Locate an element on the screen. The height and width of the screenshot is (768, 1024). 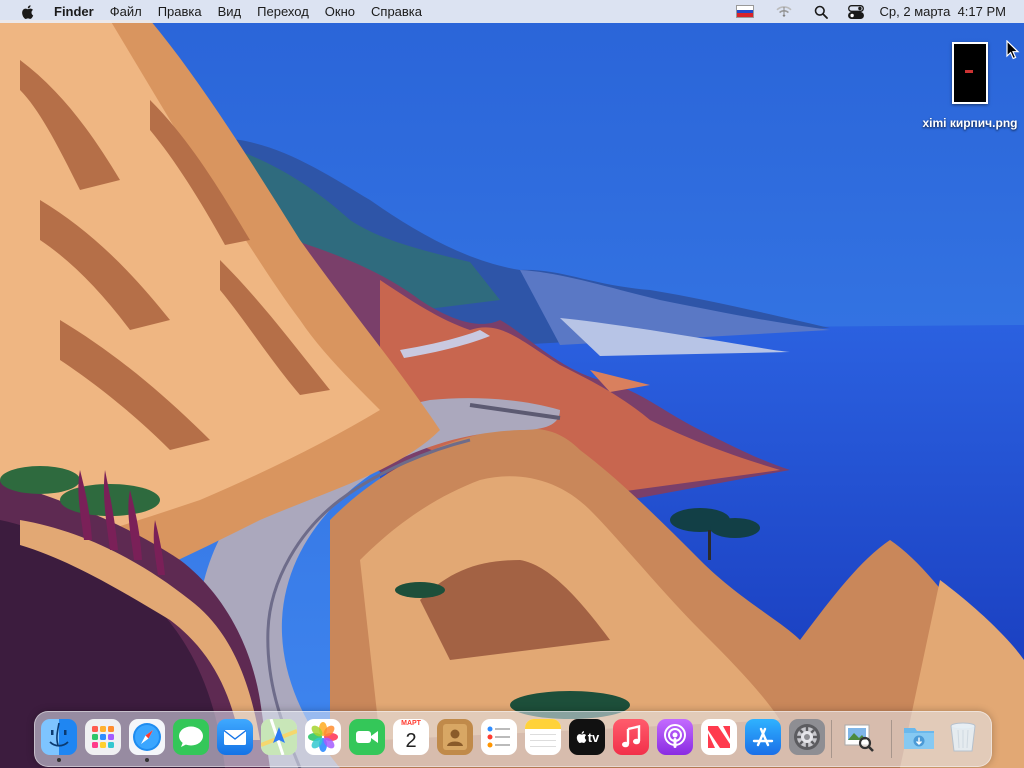
dock-mail is located at coordinates (235, 737).